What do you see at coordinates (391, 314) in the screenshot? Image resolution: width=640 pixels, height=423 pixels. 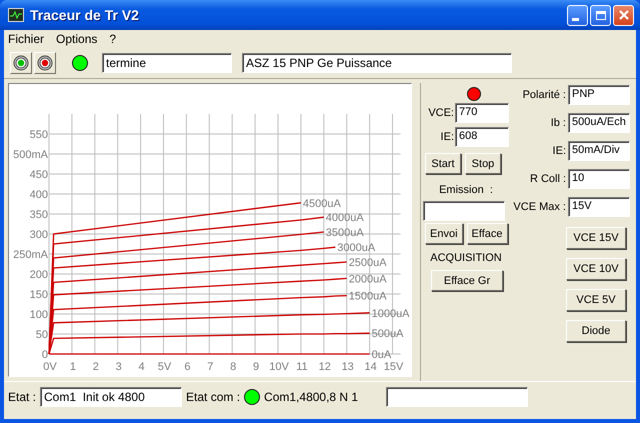 I see `curve-label: 1000uA` at bounding box center [391, 314].